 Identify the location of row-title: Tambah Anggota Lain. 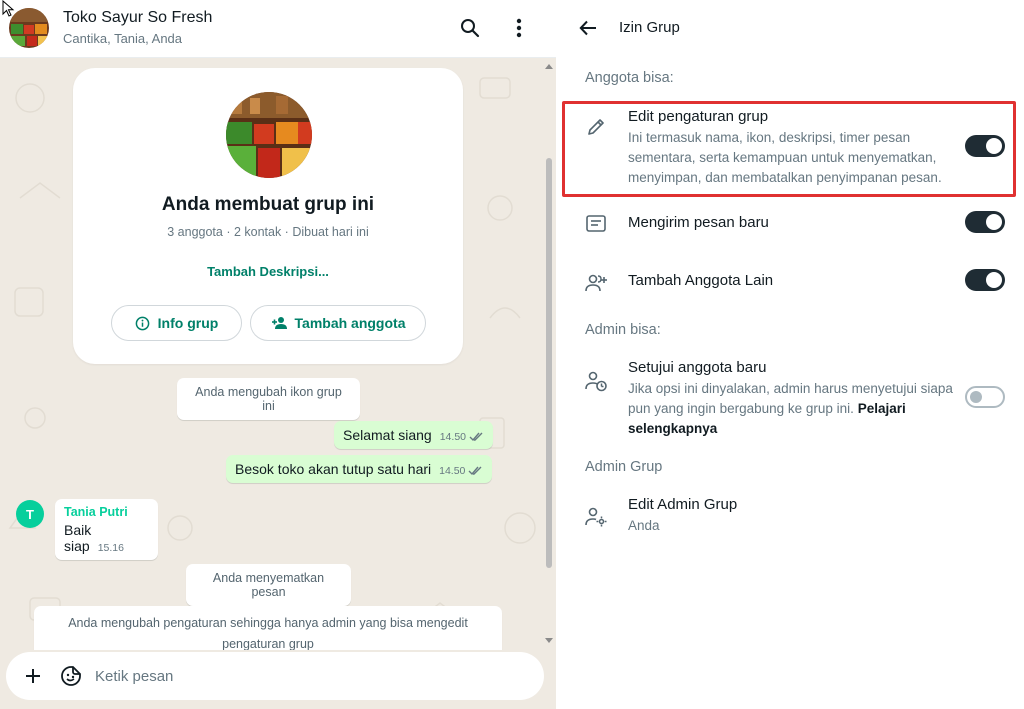
(701, 280).